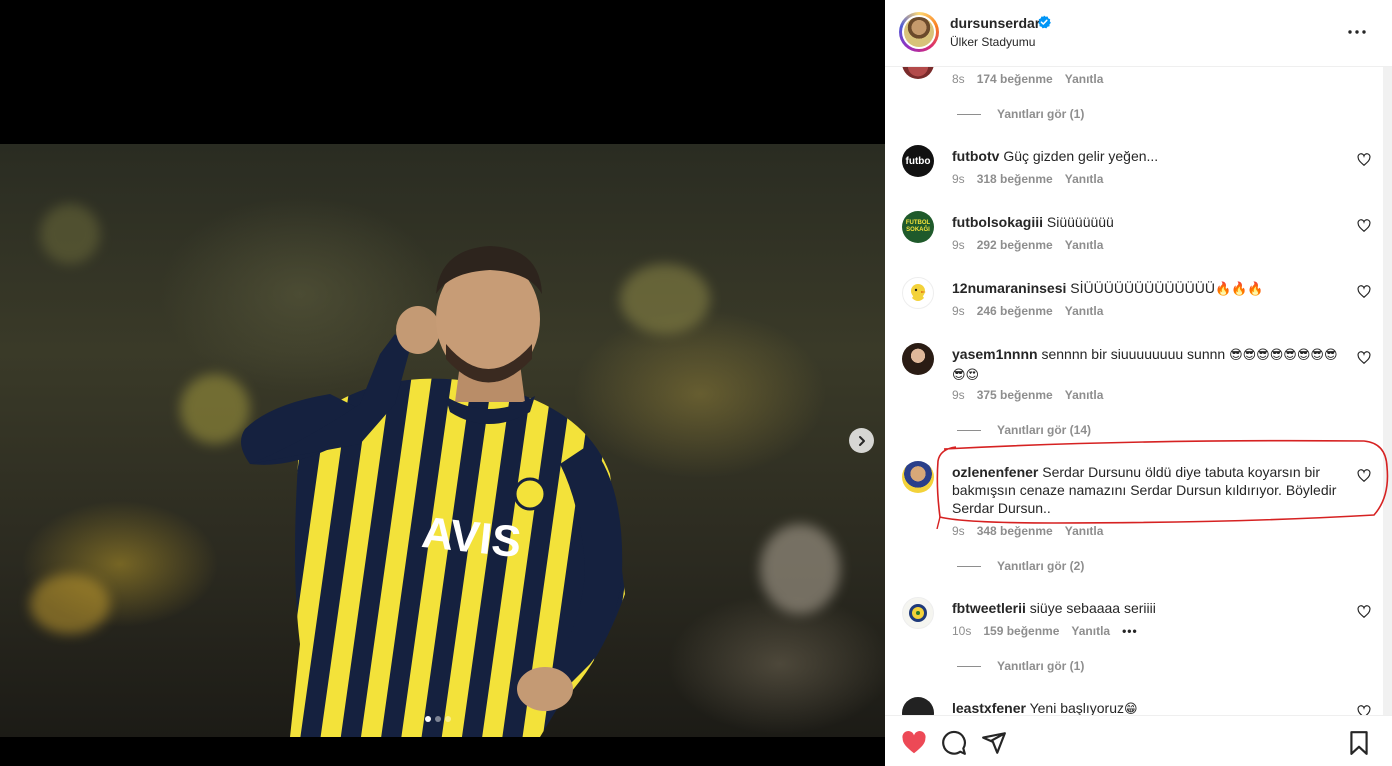  I want to click on comment-content: SİÜÜÜÜÜÜÜÜÜÜÜÜÜ, so click(1142, 288).